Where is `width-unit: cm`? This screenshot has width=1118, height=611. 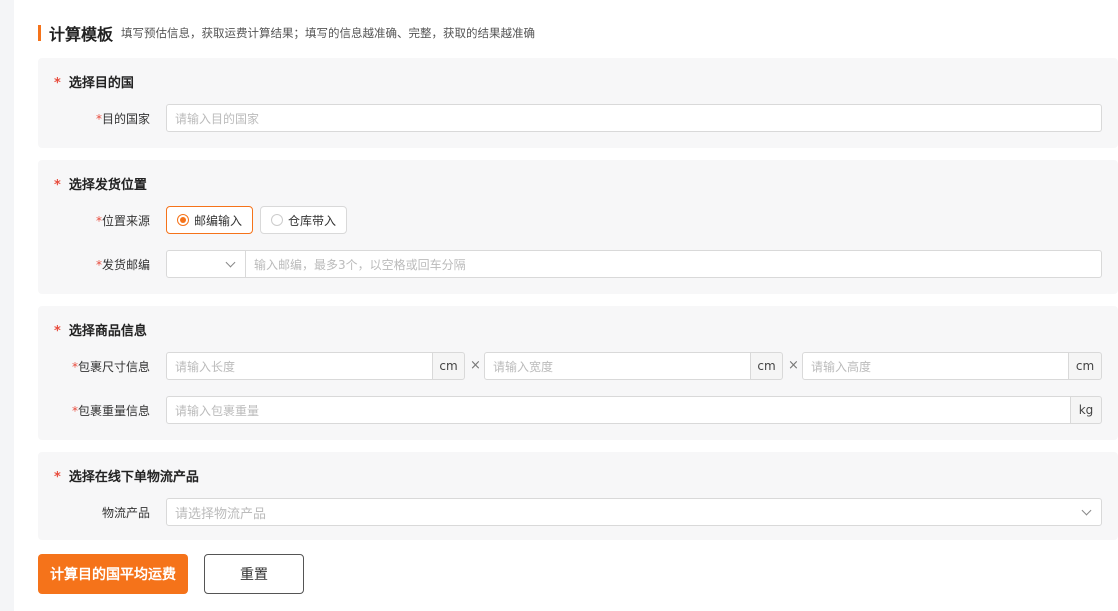 width-unit: cm is located at coordinates (766, 366).